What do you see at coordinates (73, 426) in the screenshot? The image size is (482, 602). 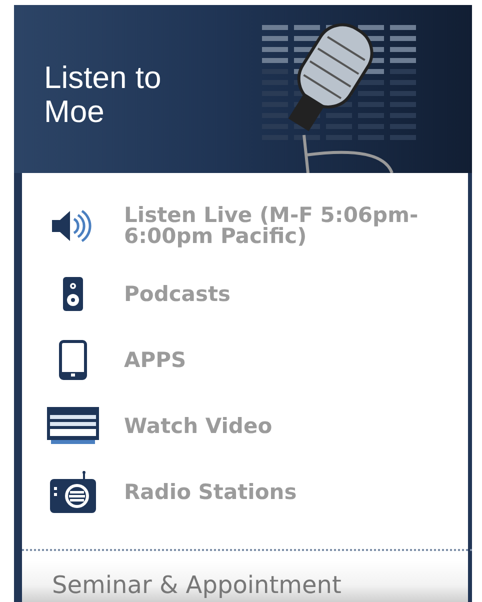 I see `monitor-icon` at bounding box center [73, 426].